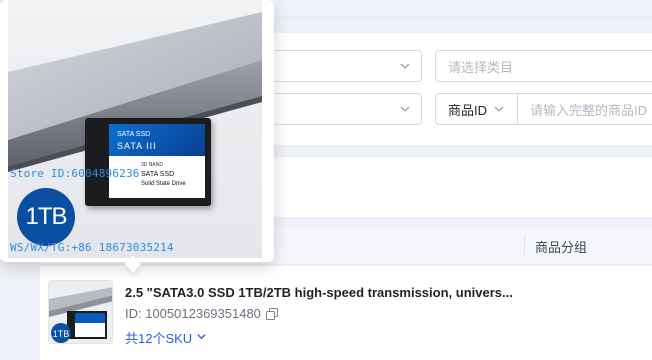 The height and width of the screenshot is (360, 652). I want to click on ssd-label-top: SATA SSD, so click(134, 134).